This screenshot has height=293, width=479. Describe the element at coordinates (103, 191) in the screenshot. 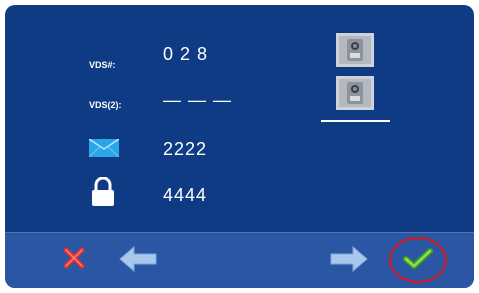

I see `padlock-icon` at that location.